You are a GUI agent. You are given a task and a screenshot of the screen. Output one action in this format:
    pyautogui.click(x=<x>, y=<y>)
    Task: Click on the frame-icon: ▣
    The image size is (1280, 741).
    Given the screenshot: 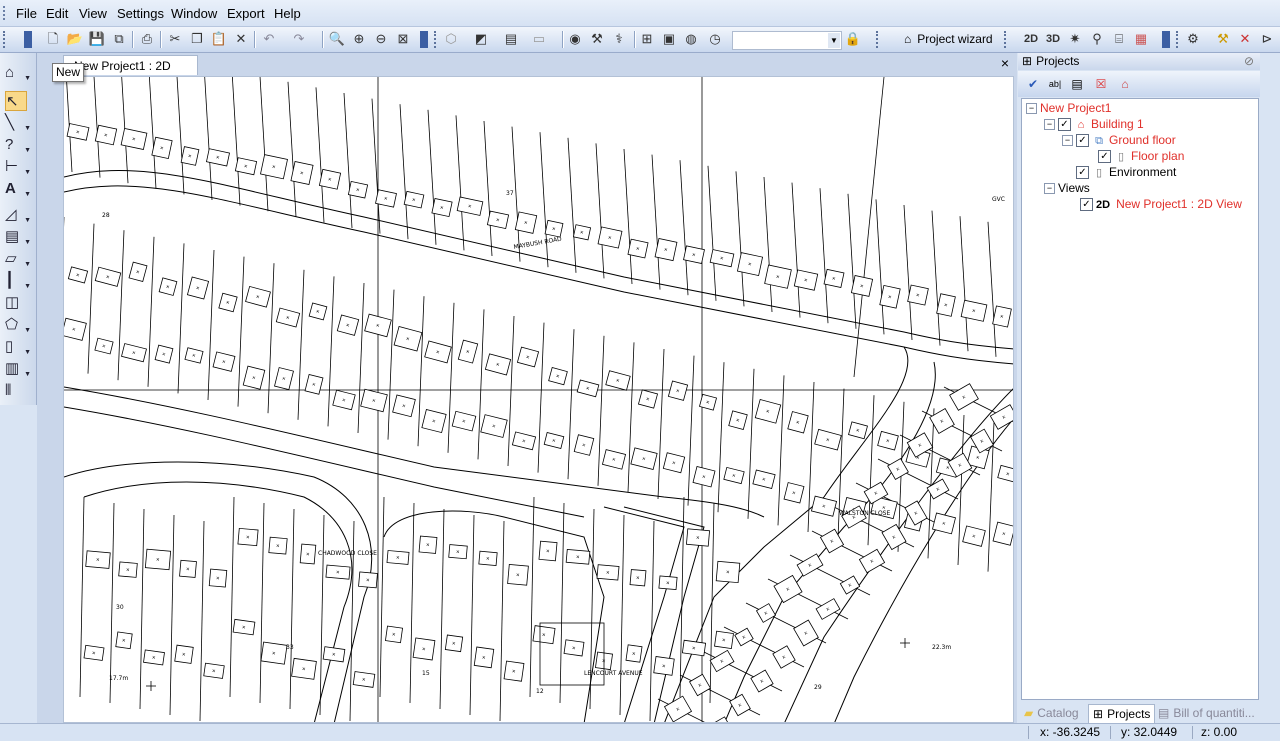 What is the action you would take?
    pyautogui.click(x=669, y=39)
    